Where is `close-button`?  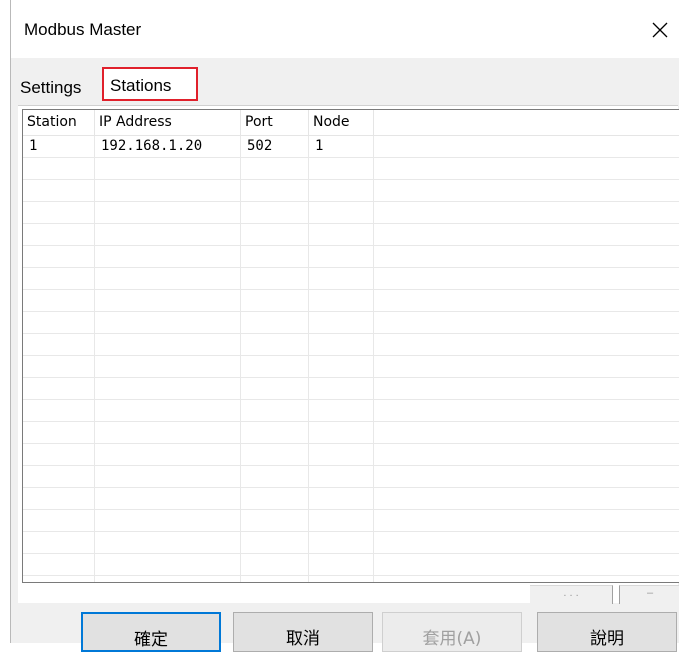 close-button is located at coordinates (659, 30).